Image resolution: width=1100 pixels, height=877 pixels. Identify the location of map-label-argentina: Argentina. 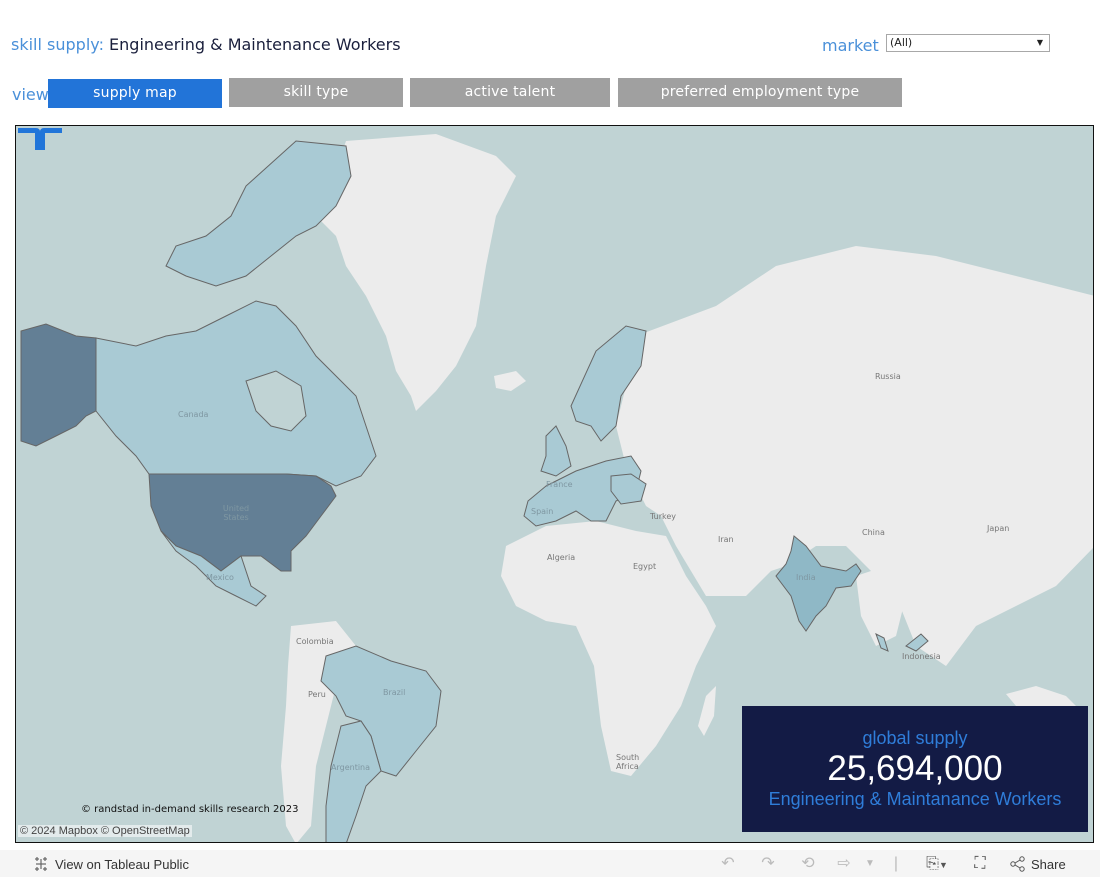
(351, 767).